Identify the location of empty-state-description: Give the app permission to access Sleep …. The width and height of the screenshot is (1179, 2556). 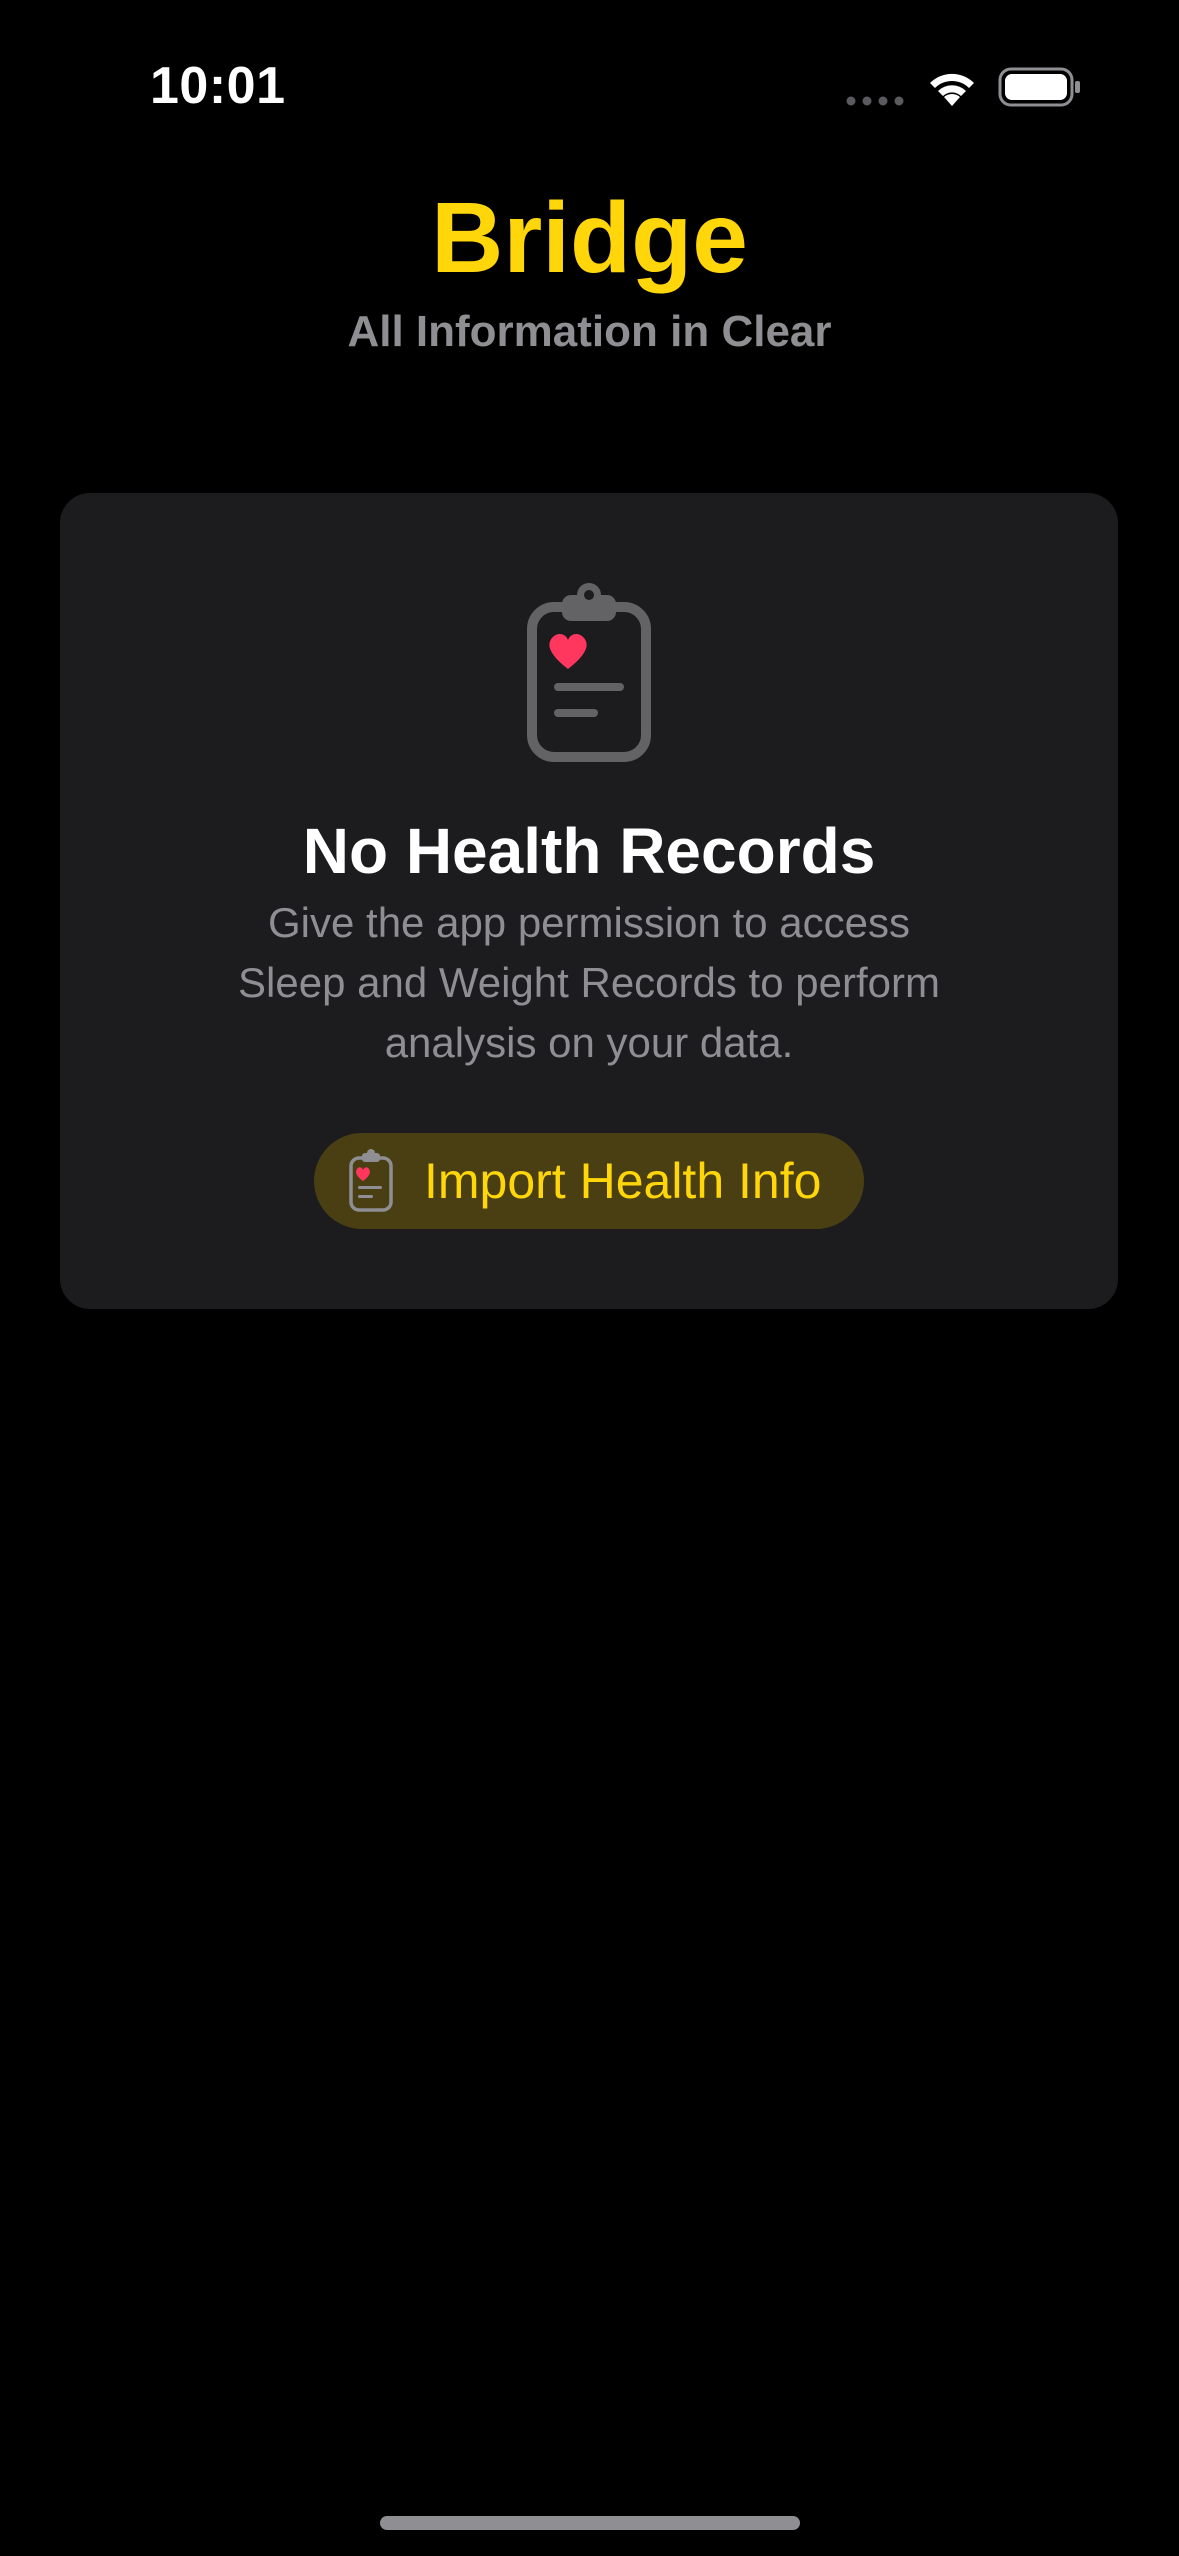
(589, 982).